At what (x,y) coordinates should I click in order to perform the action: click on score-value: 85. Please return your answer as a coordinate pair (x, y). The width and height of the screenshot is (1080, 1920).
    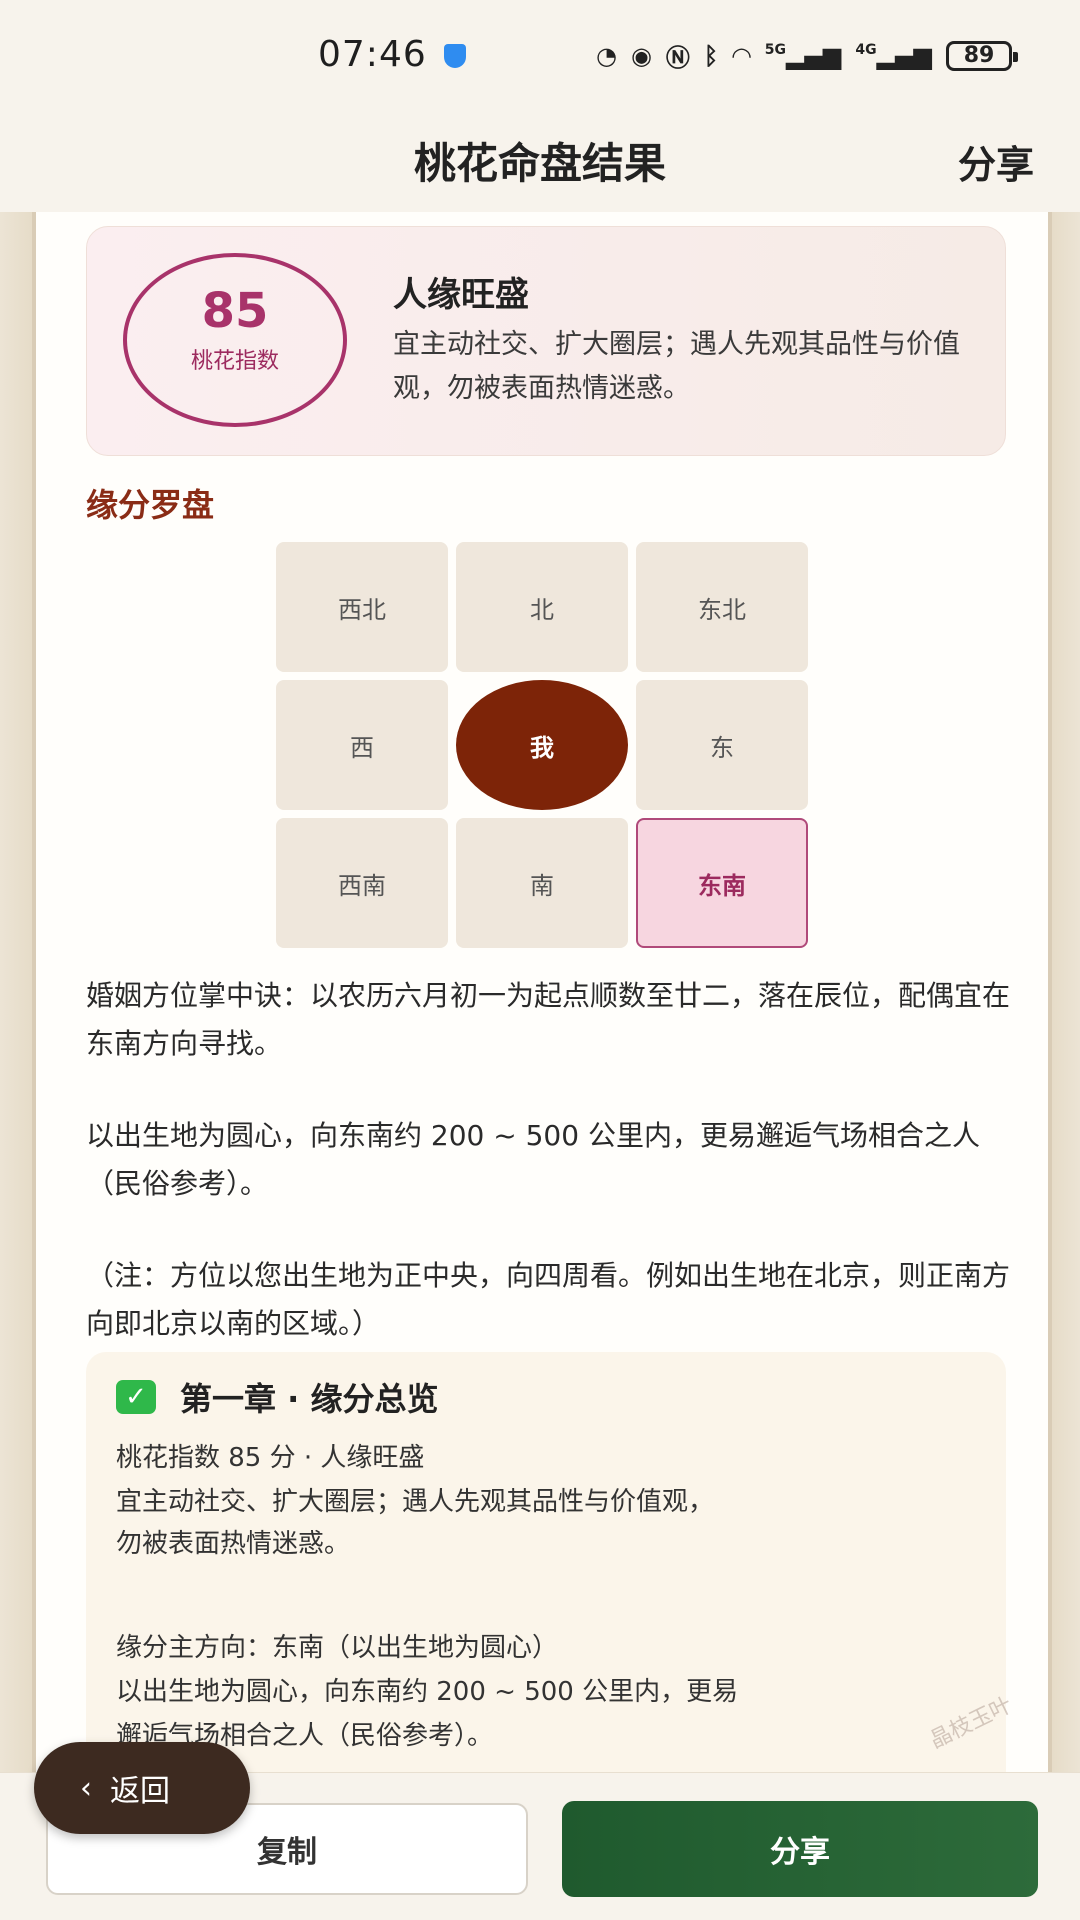
    Looking at the image, I should click on (235, 311).